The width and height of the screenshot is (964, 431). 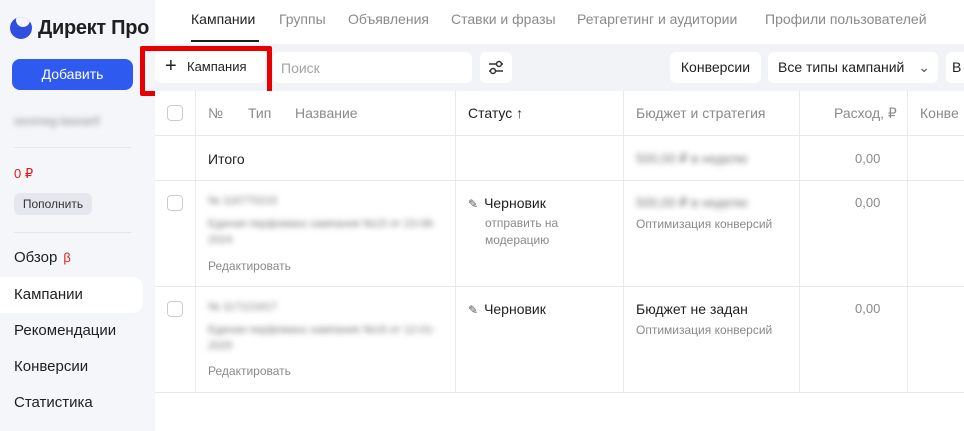 What do you see at coordinates (71, 258) in the screenshot?
I see `nav-item-overview: Обзор β` at bounding box center [71, 258].